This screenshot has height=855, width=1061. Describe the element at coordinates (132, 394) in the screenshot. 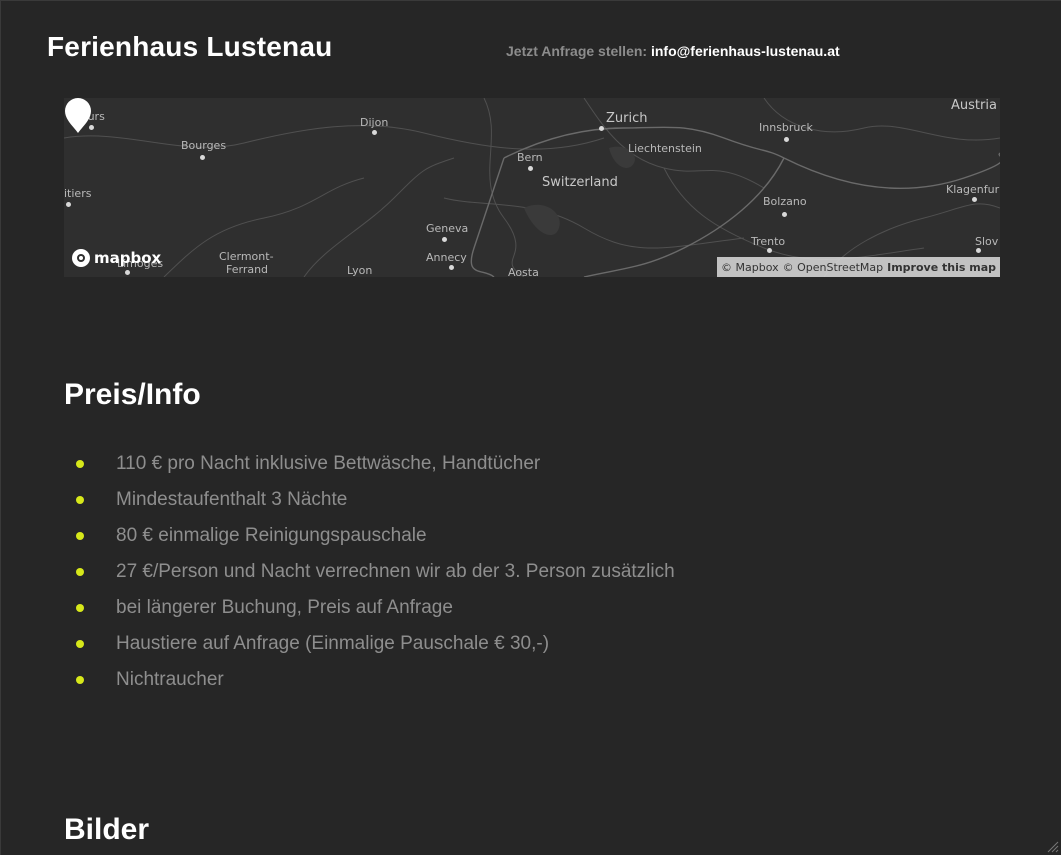

I see `info-heading: Preis/Info` at that location.